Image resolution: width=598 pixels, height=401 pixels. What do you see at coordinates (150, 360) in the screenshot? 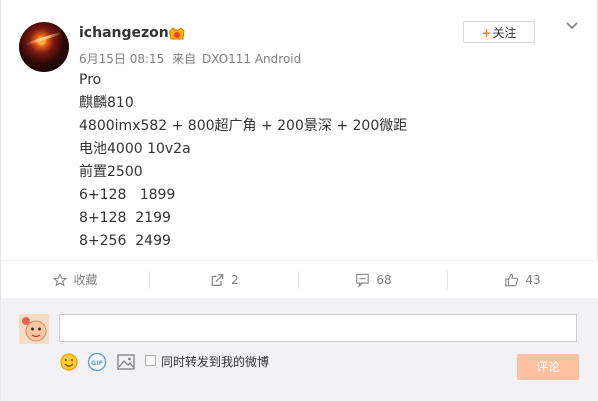
I see `forward-checkbox` at bounding box center [150, 360].